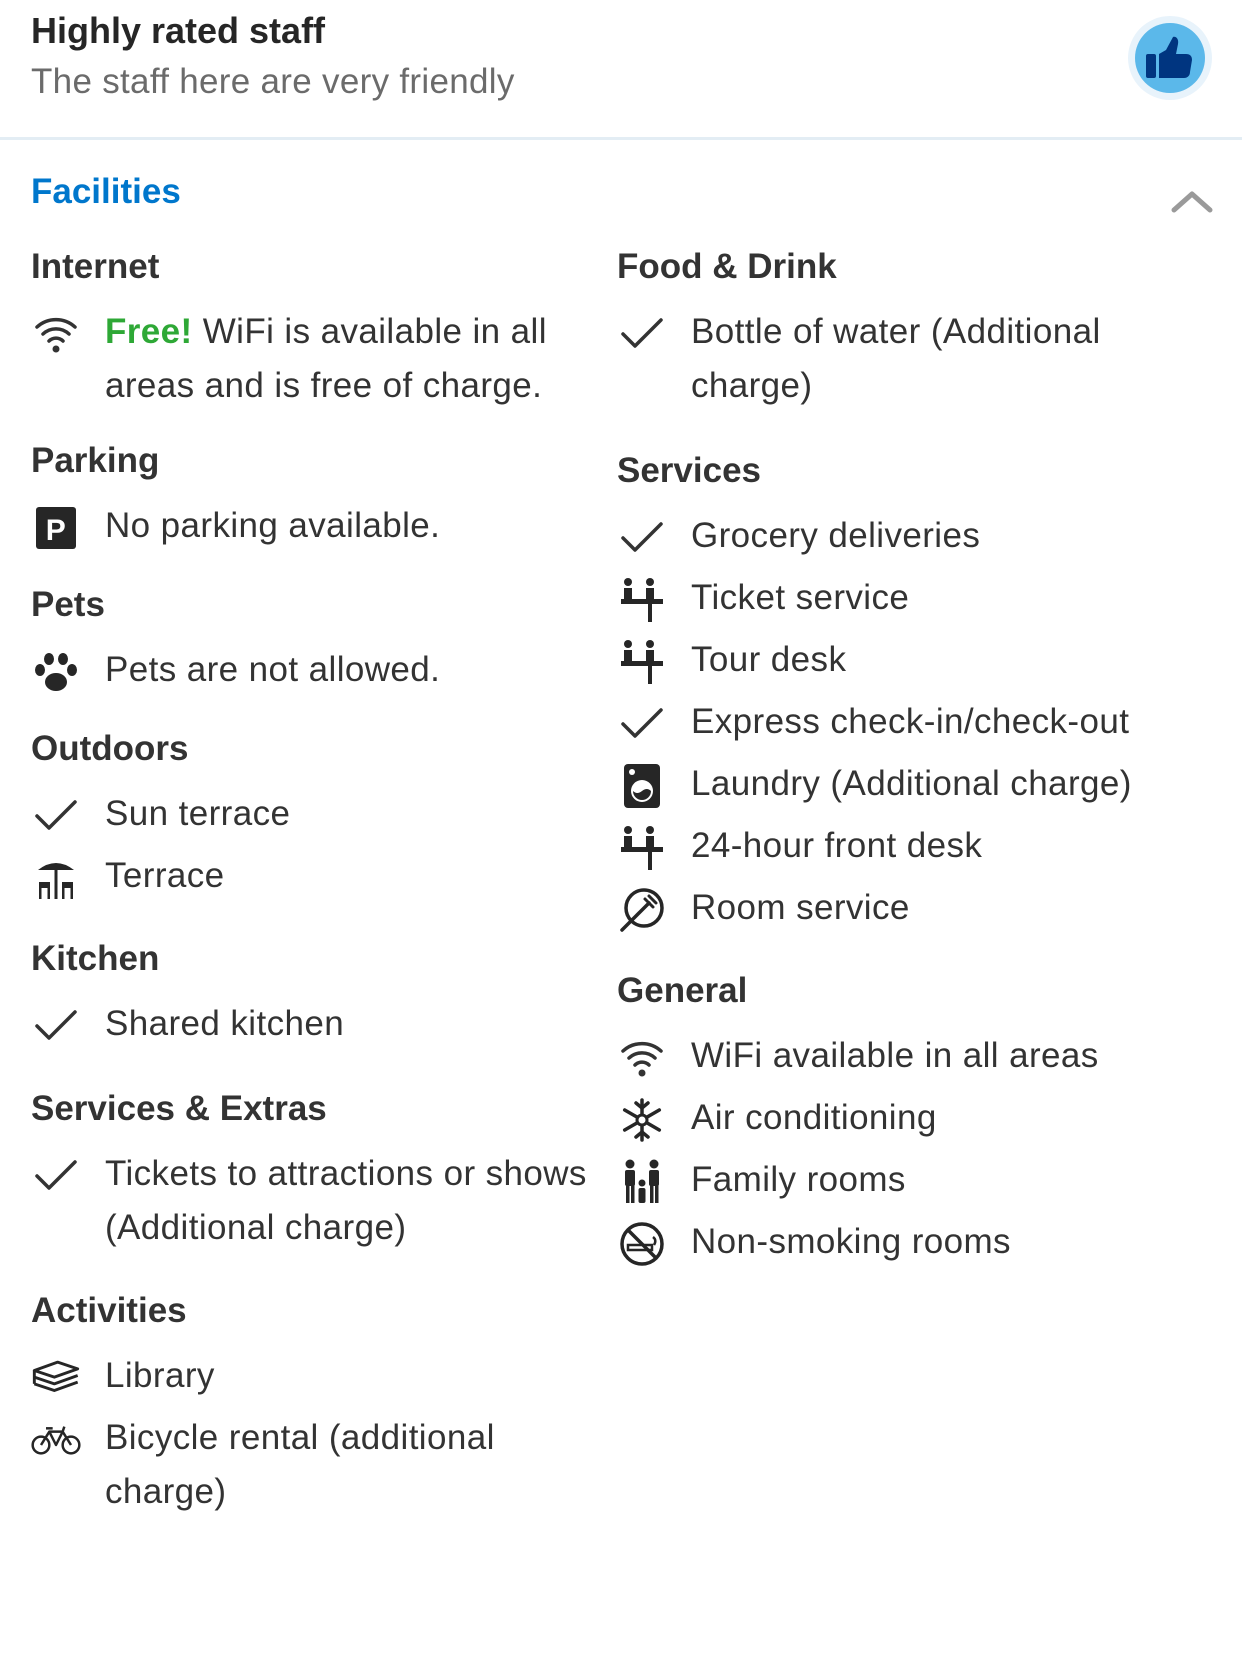 Image resolution: width=1242 pixels, height=1674 pixels. I want to click on facility-list: Pets are not allowed., so click(311, 670).